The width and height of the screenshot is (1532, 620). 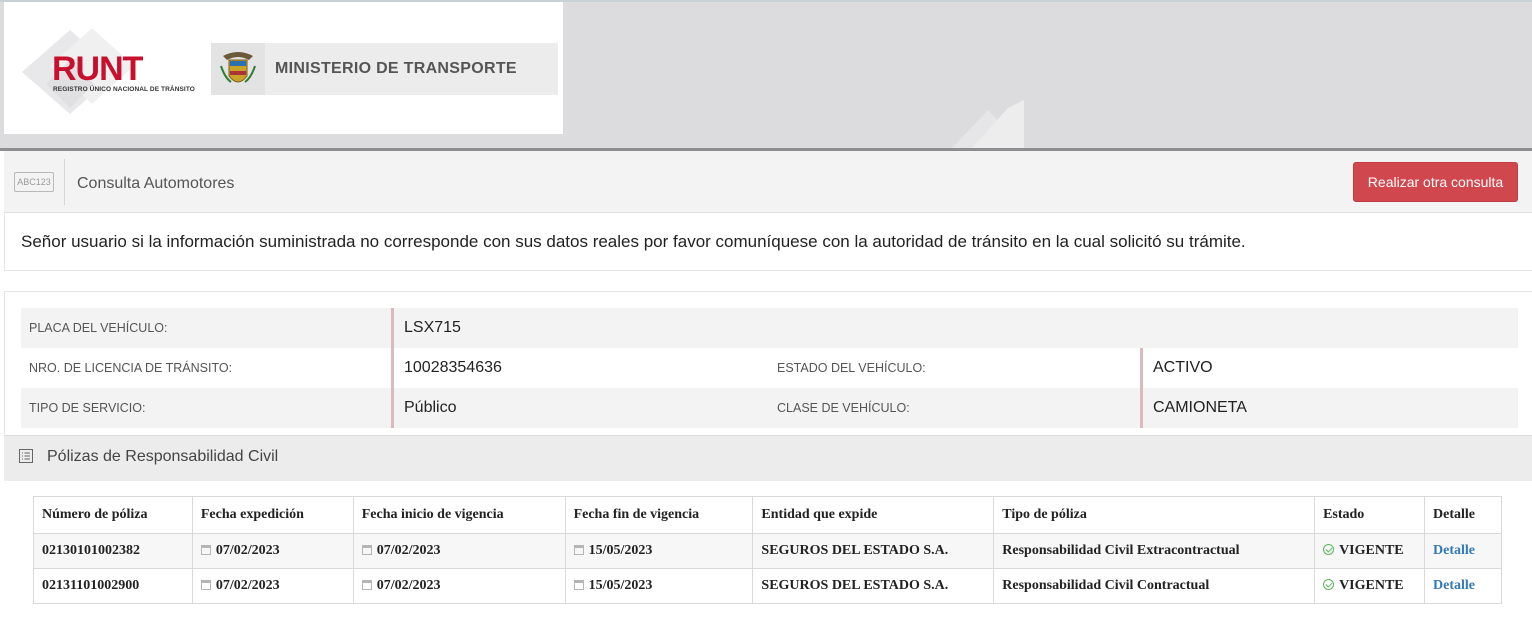 What do you see at coordinates (272, 515) in the screenshot?
I see `column-header: Fecha expedición` at bounding box center [272, 515].